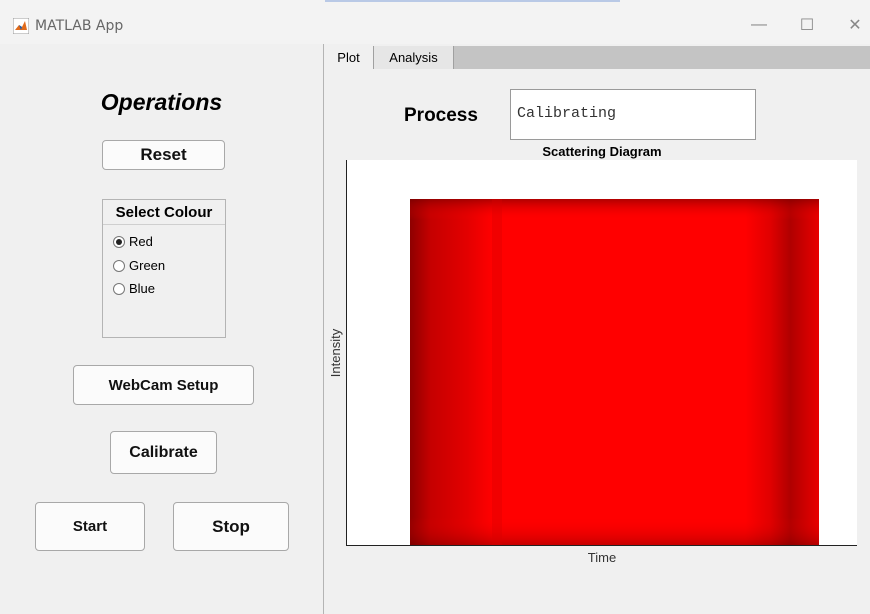 This screenshot has width=870, height=614. Describe the element at coordinates (335, 352) in the screenshot. I see `y-axis-label: Intensity` at that location.